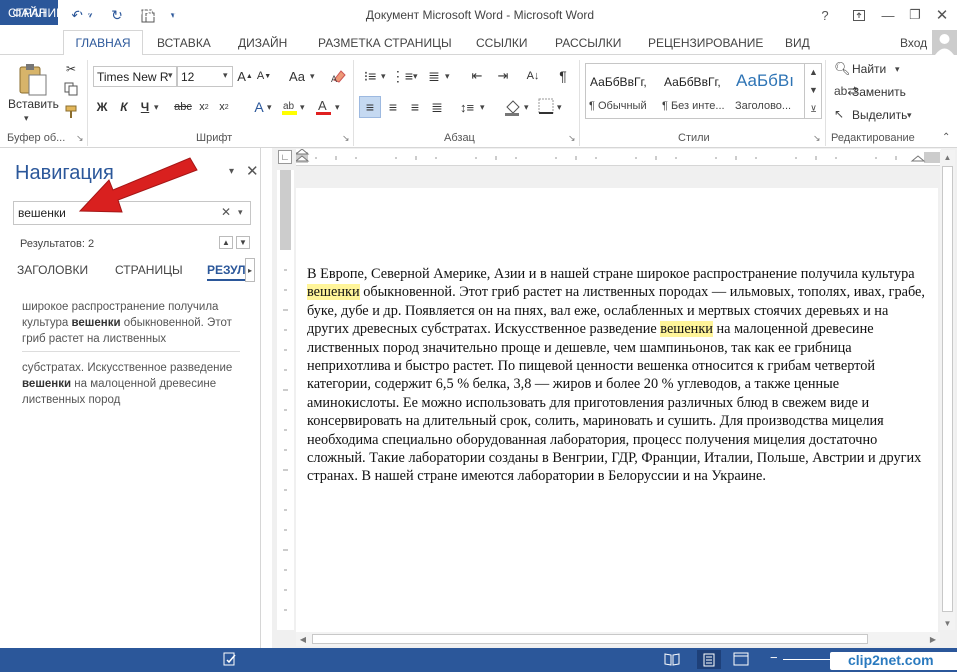 This screenshot has width=957, height=672. What do you see at coordinates (312, 76) in the screenshot?
I see `change-case-dropdown-icon: ▾` at bounding box center [312, 76].